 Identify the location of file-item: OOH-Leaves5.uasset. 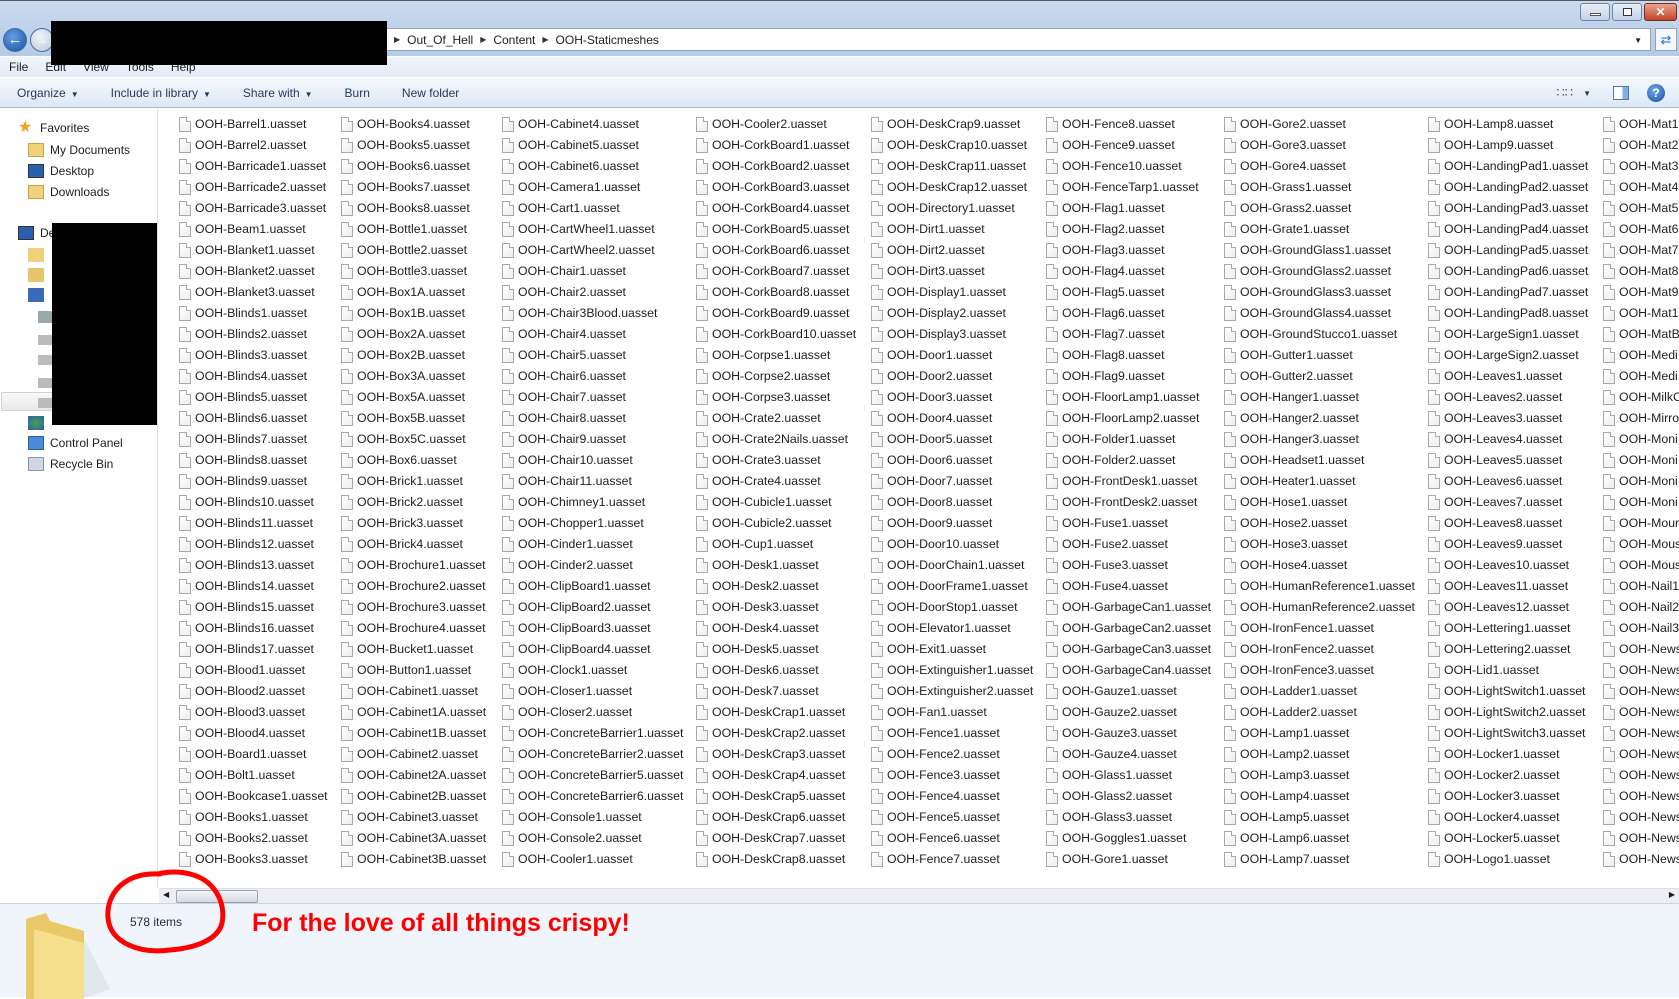
(1495, 460).